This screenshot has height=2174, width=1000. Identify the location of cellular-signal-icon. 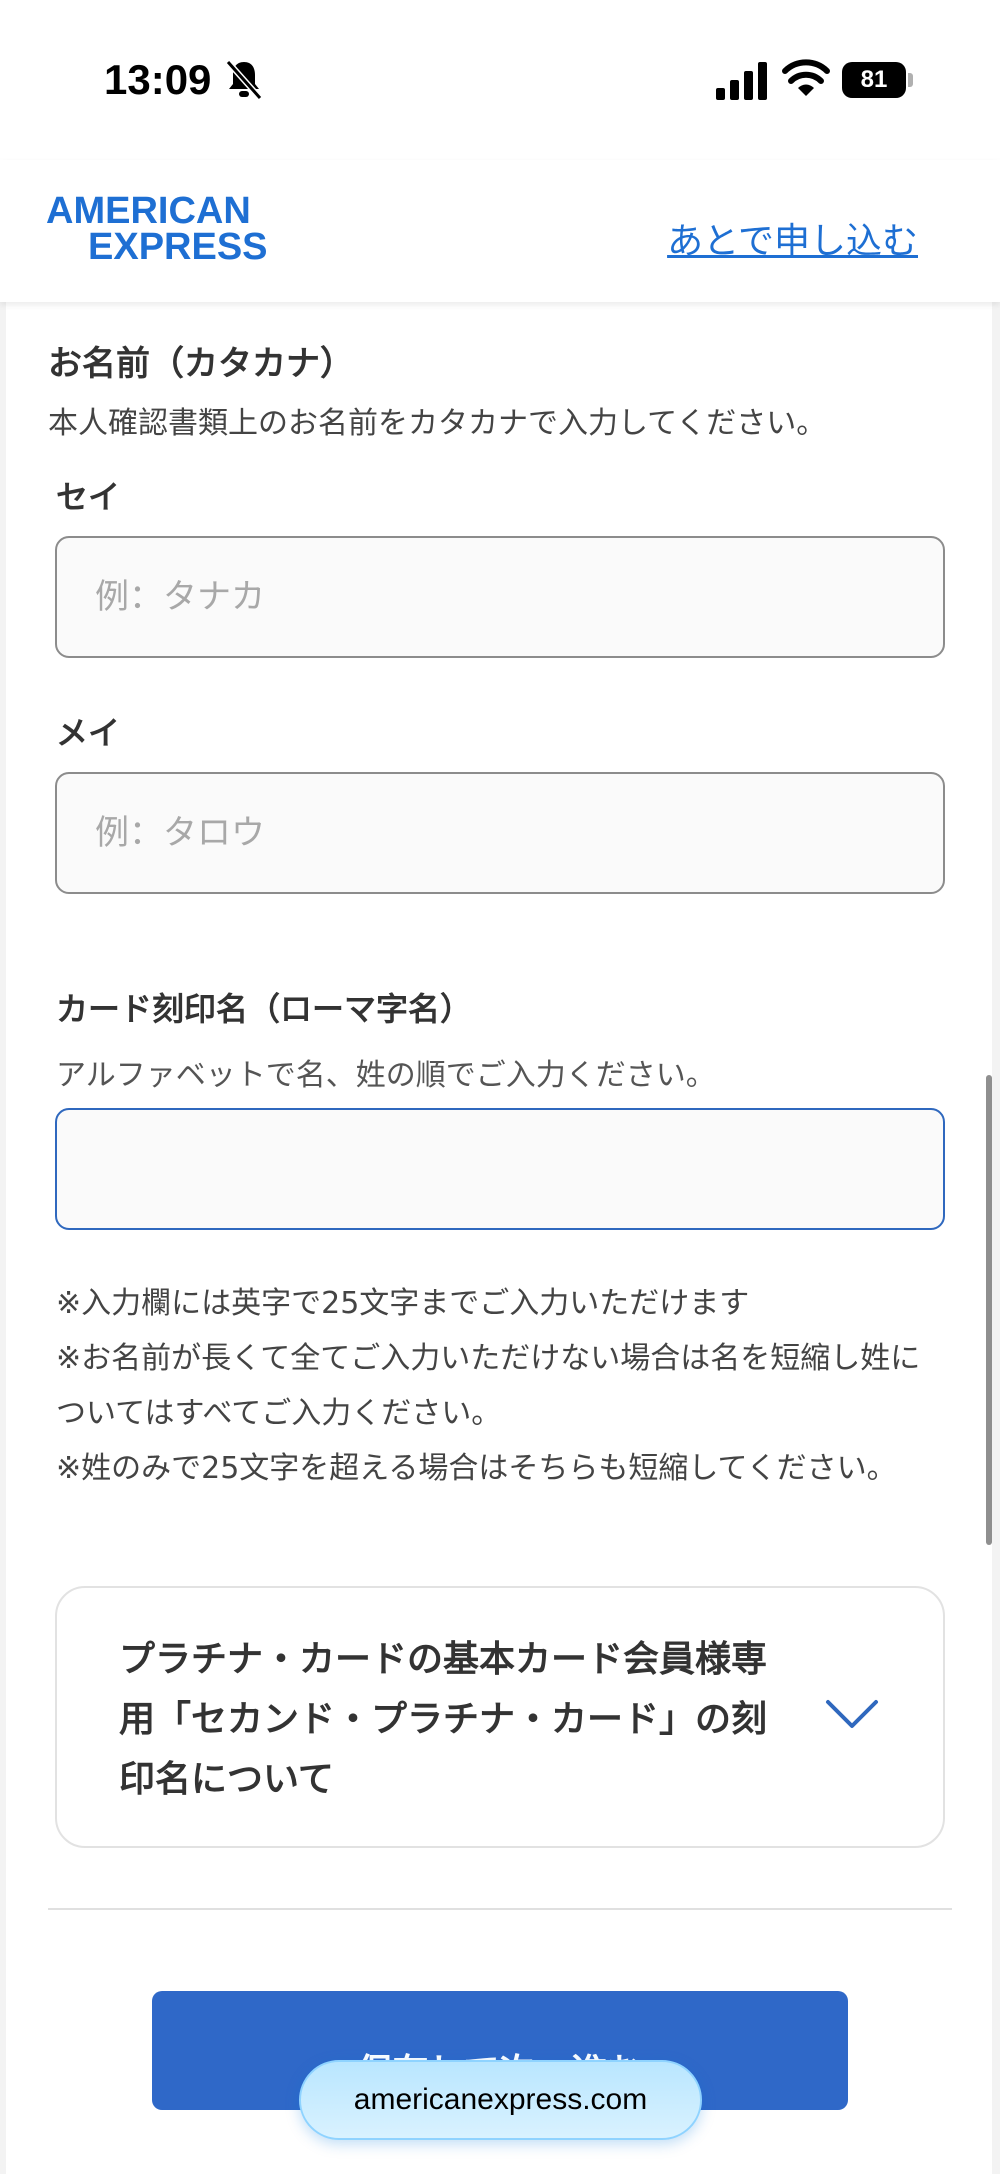
(741, 81).